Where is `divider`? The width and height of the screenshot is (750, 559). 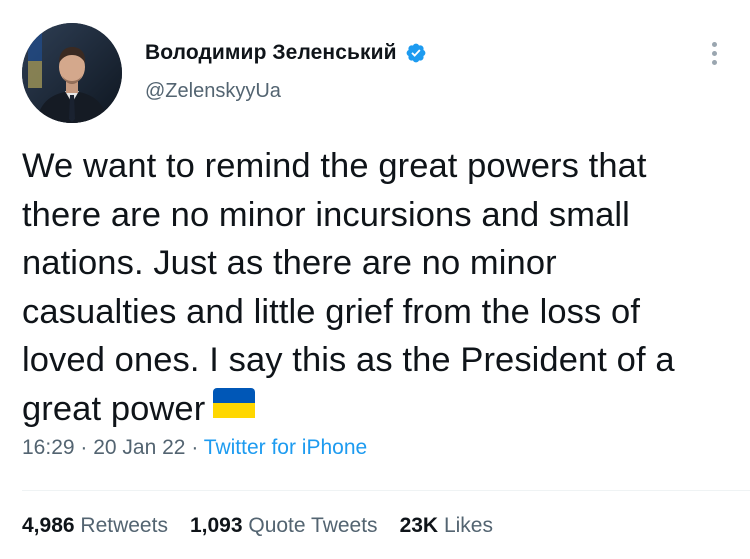 divider is located at coordinates (386, 490).